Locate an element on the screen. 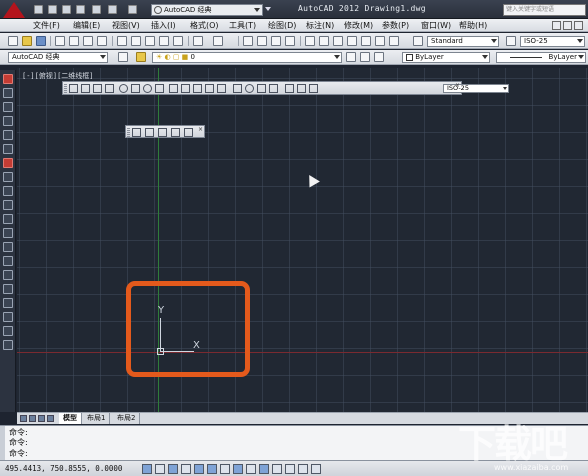 This screenshot has height=476, width=588. infer-constraints-icon is located at coordinates (147, 469).